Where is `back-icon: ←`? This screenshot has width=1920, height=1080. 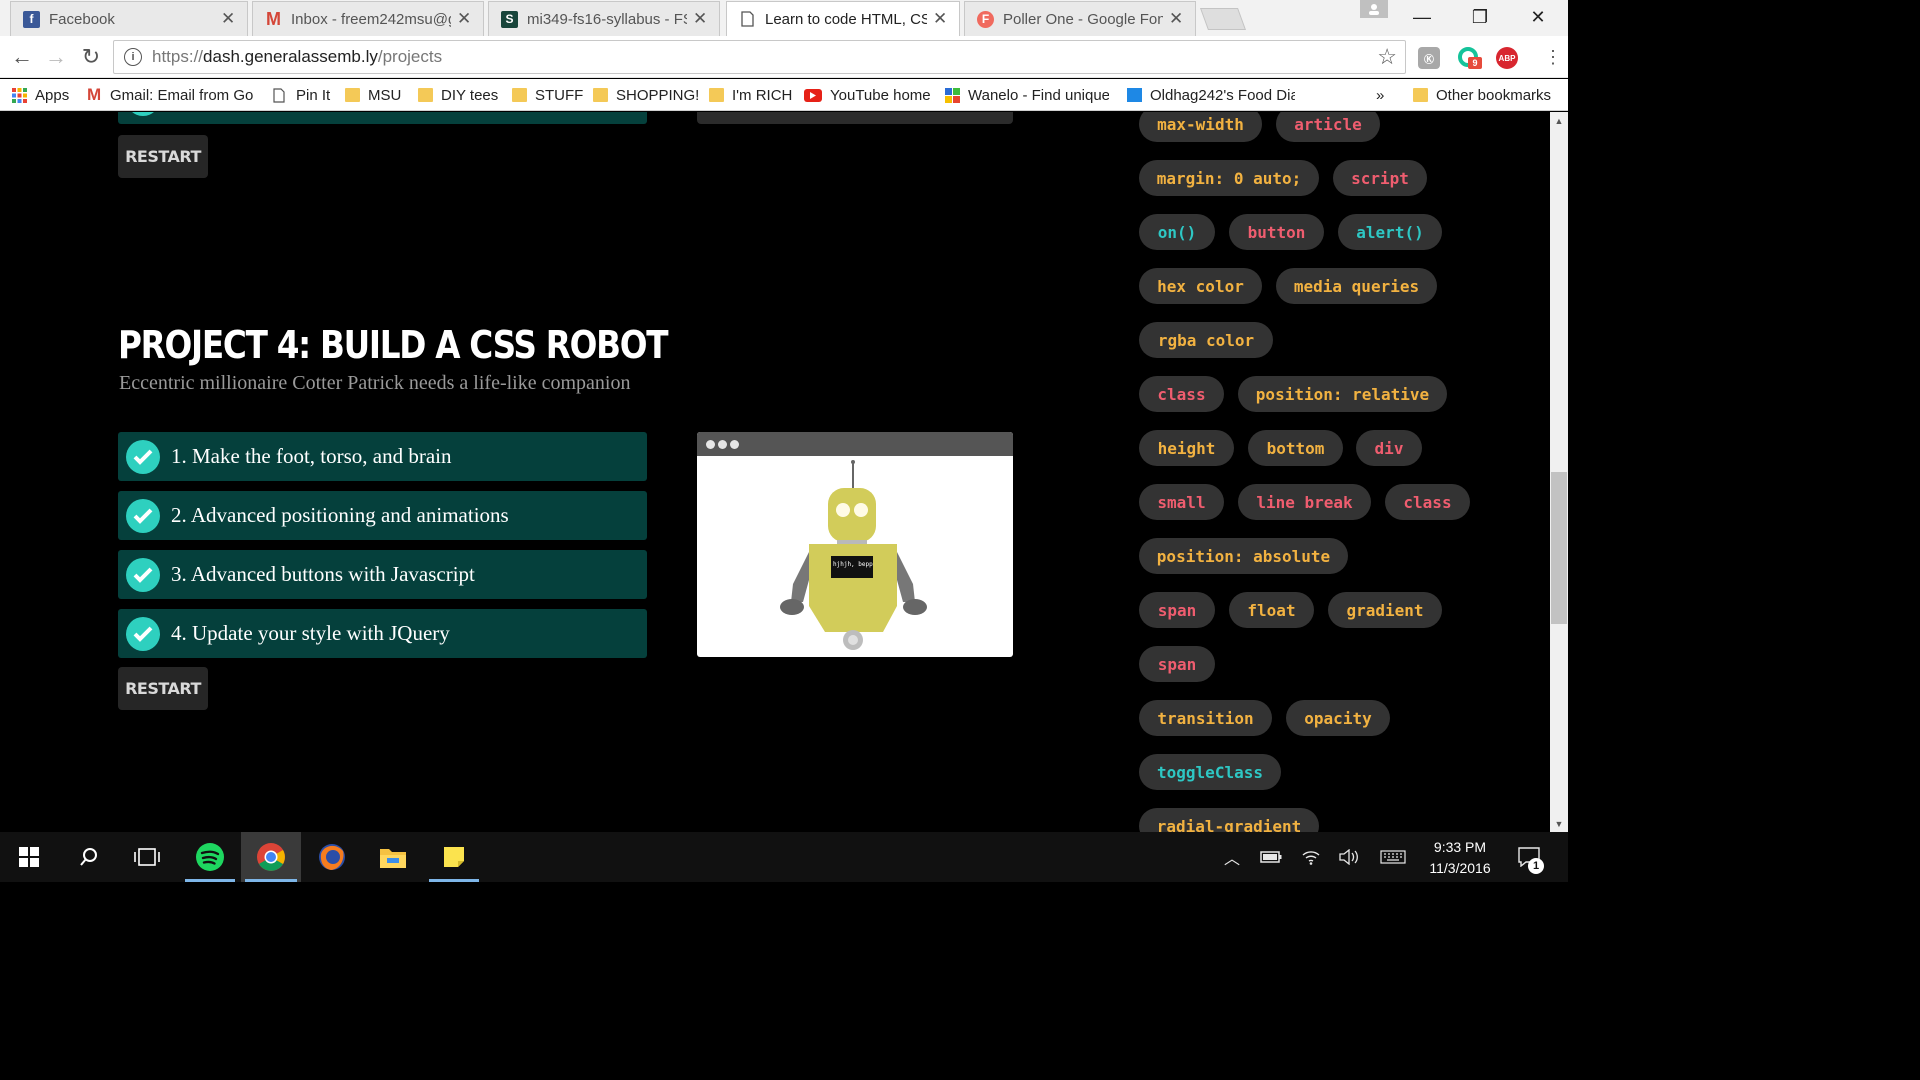
back-icon: ← is located at coordinates (22, 57).